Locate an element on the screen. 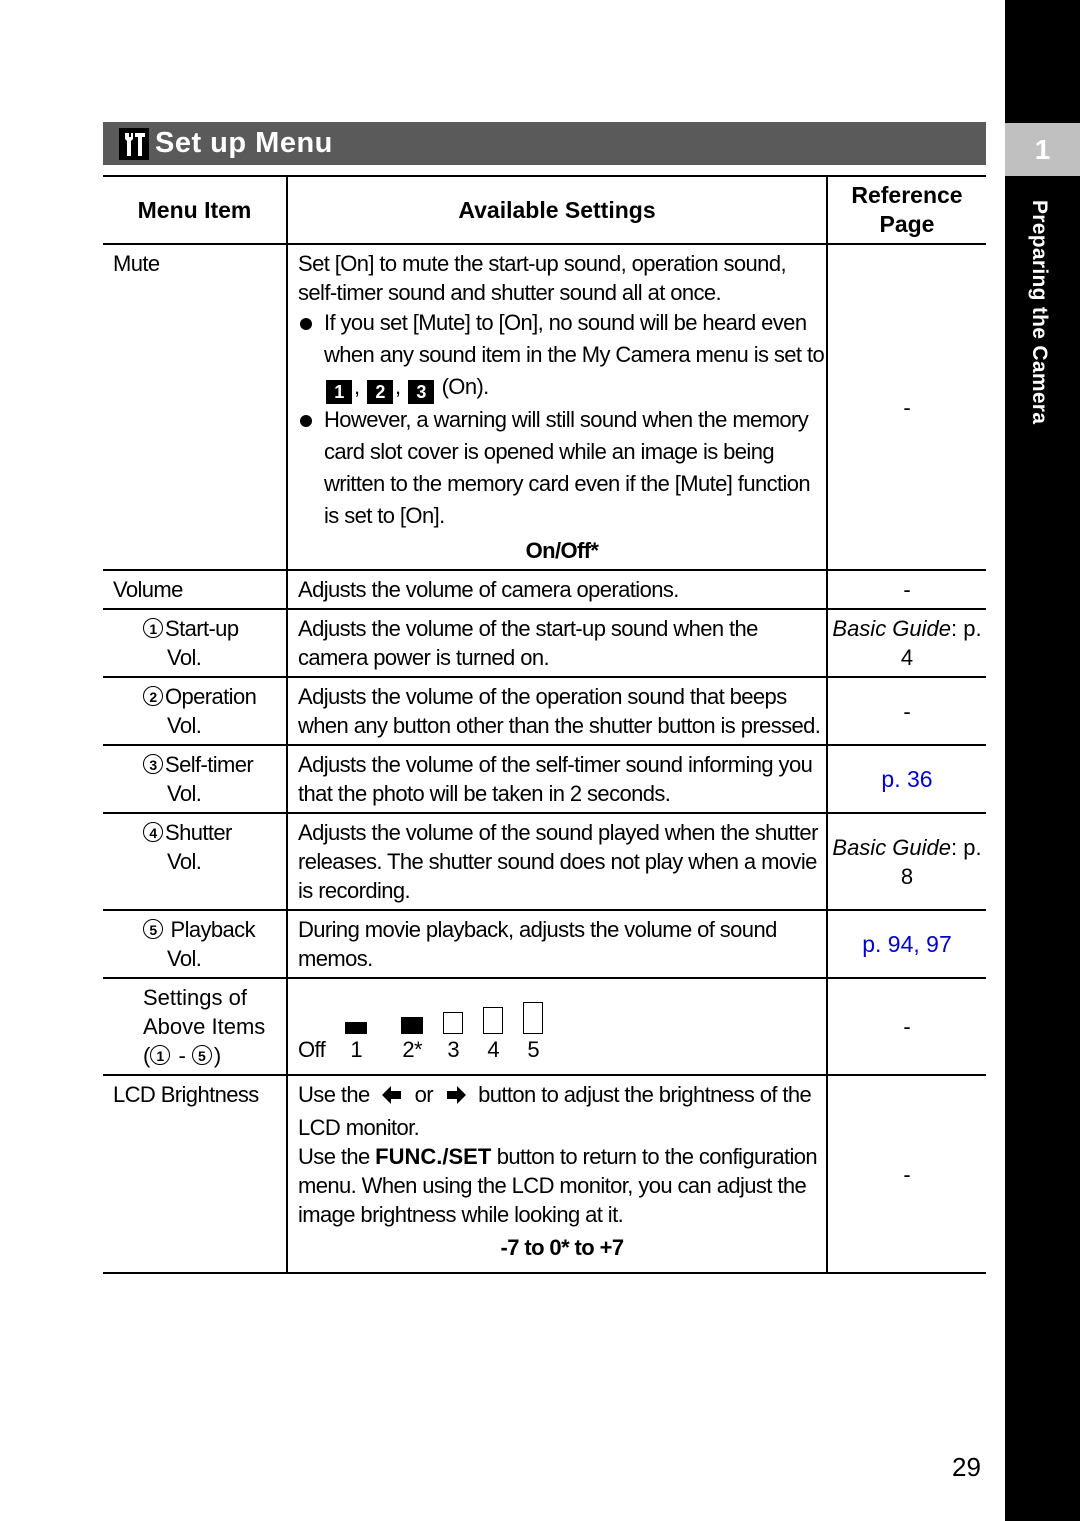  page-link: p. 36 is located at coordinates (906, 779).